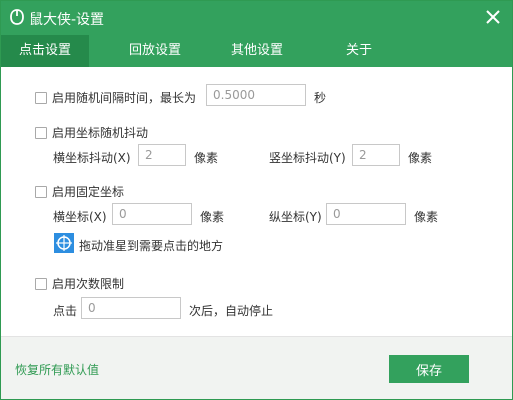 The height and width of the screenshot is (400, 513). What do you see at coordinates (307, 158) in the screenshot?
I see `jitter-y-label: 竖坐标抖动(Y)` at bounding box center [307, 158].